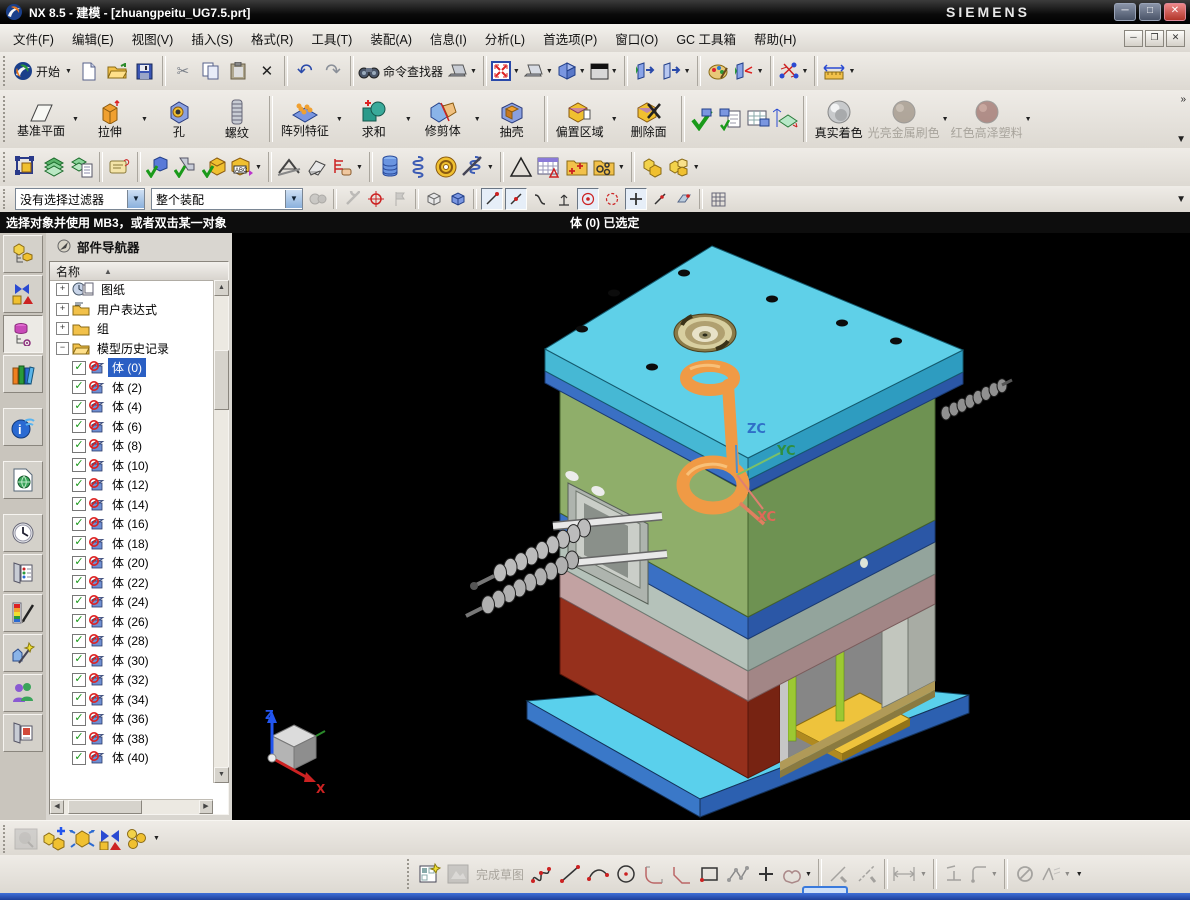 This screenshot has width=1190, height=900. What do you see at coordinates (131, 446) in the screenshot?
I see `tree-body-row: ✓ 体 (8)` at bounding box center [131, 446].